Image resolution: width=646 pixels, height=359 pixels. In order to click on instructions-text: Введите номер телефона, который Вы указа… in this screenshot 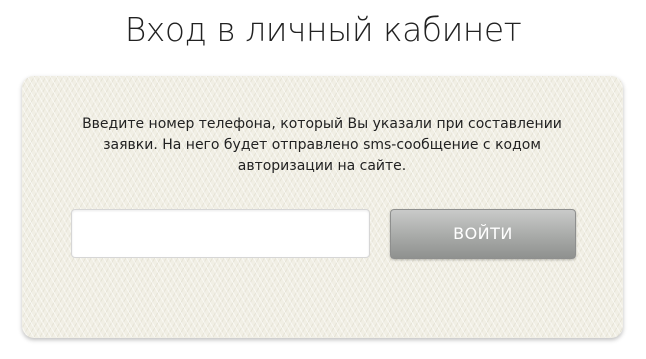, I will do `click(322, 145)`.